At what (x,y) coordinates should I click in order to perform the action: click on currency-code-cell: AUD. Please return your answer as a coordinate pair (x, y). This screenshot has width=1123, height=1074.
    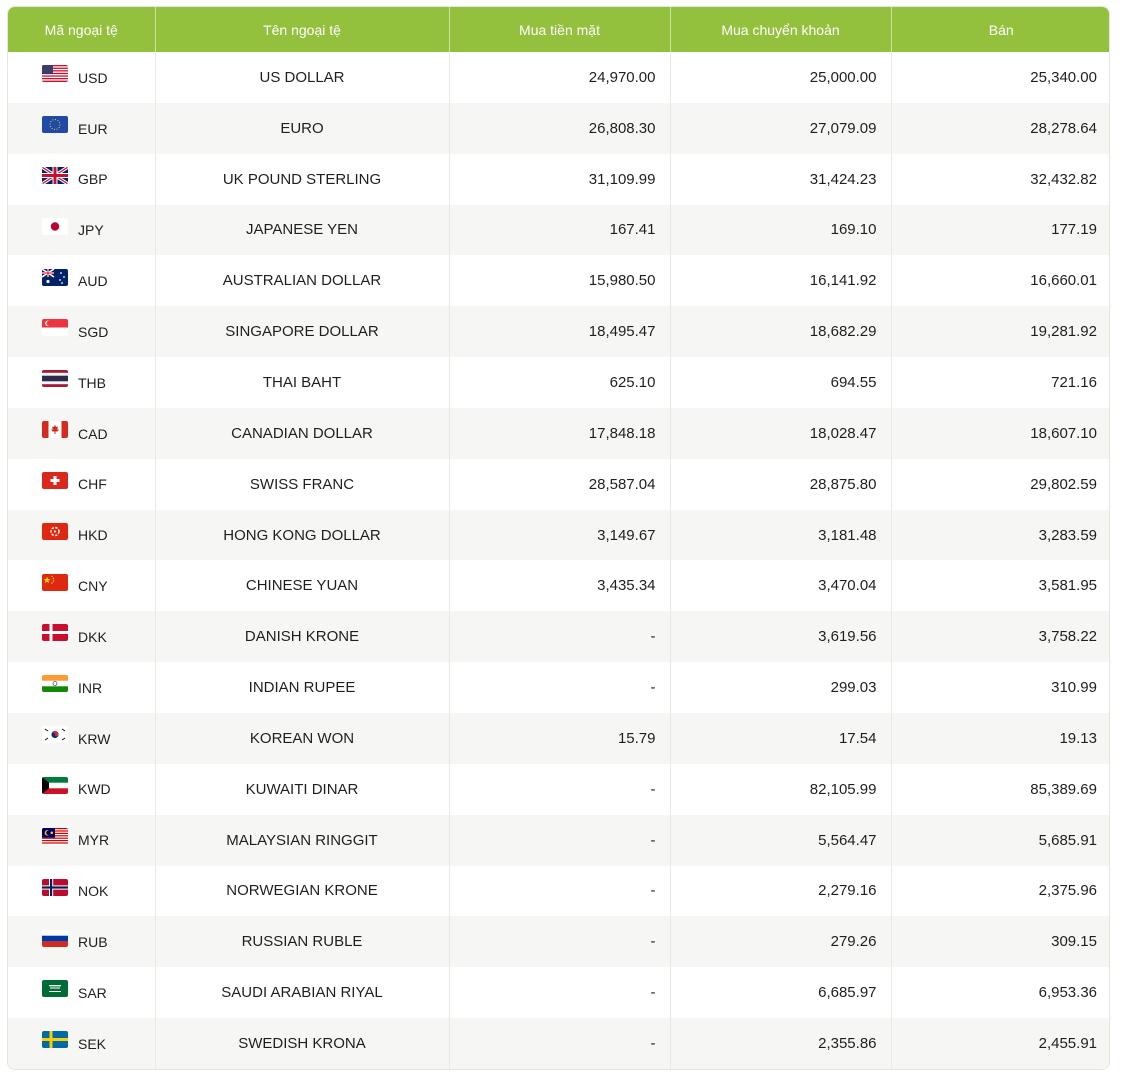
    Looking at the image, I should click on (82, 281).